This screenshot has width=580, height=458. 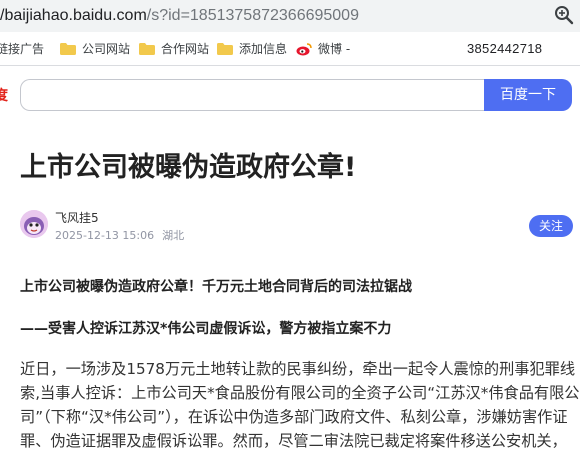 What do you see at coordinates (77, 218) in the screenshot?
I see `author-name: 飞风挂5` at bounding box center [77, 218].